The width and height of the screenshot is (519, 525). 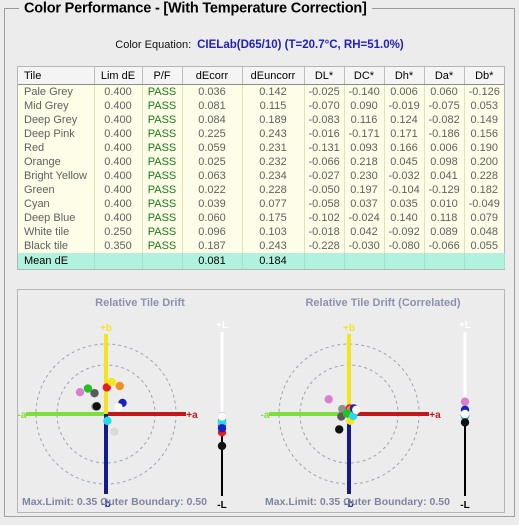 What do you see at coordinates (444, 176) in the screenshot?
I see `cell-Da: 0.041` at bounding box center [444, 176].